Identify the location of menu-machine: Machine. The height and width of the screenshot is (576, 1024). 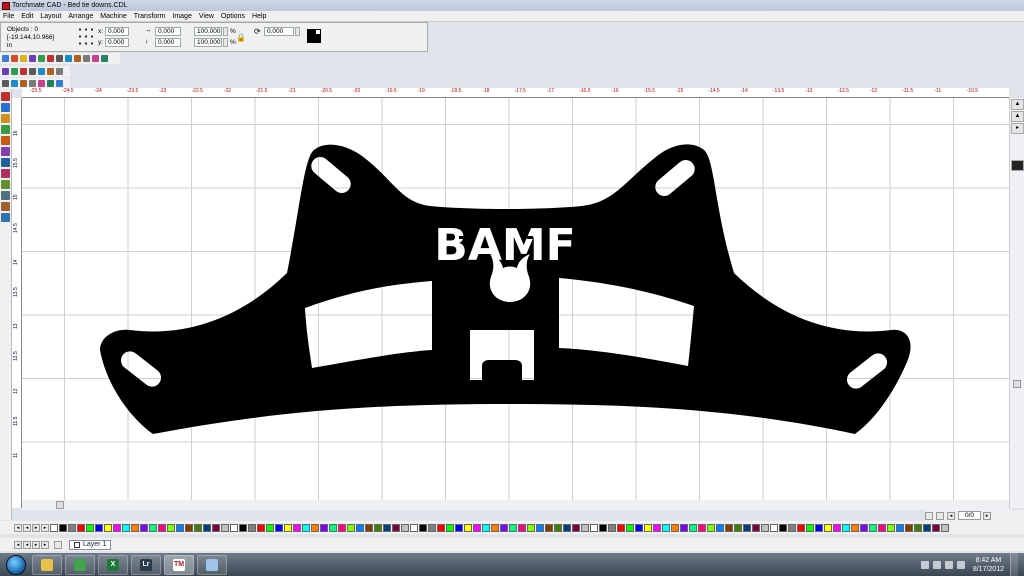
(113, 16).